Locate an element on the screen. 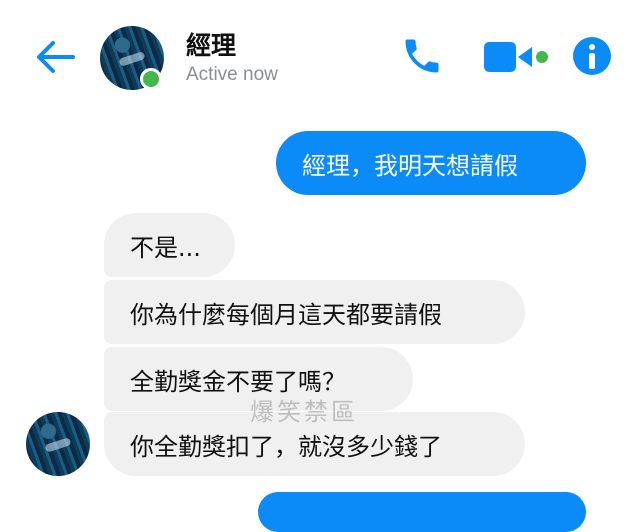 Image resolution: width=630 pixels, height=532 pixels. sender-avatar is located at coordinates (58, 444).